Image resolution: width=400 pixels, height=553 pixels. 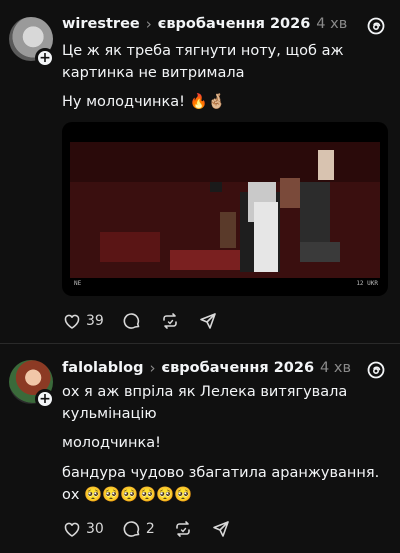 I want to click on reply-button, so click(x=132, y=321).